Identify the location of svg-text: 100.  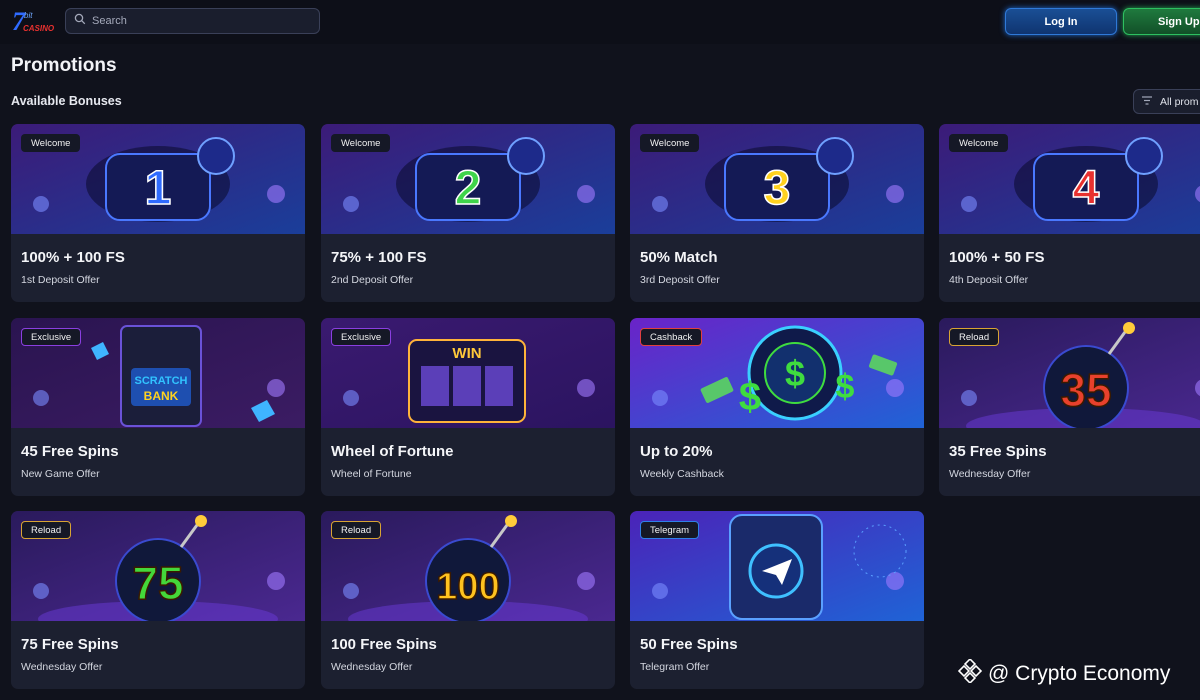
(467, 587).